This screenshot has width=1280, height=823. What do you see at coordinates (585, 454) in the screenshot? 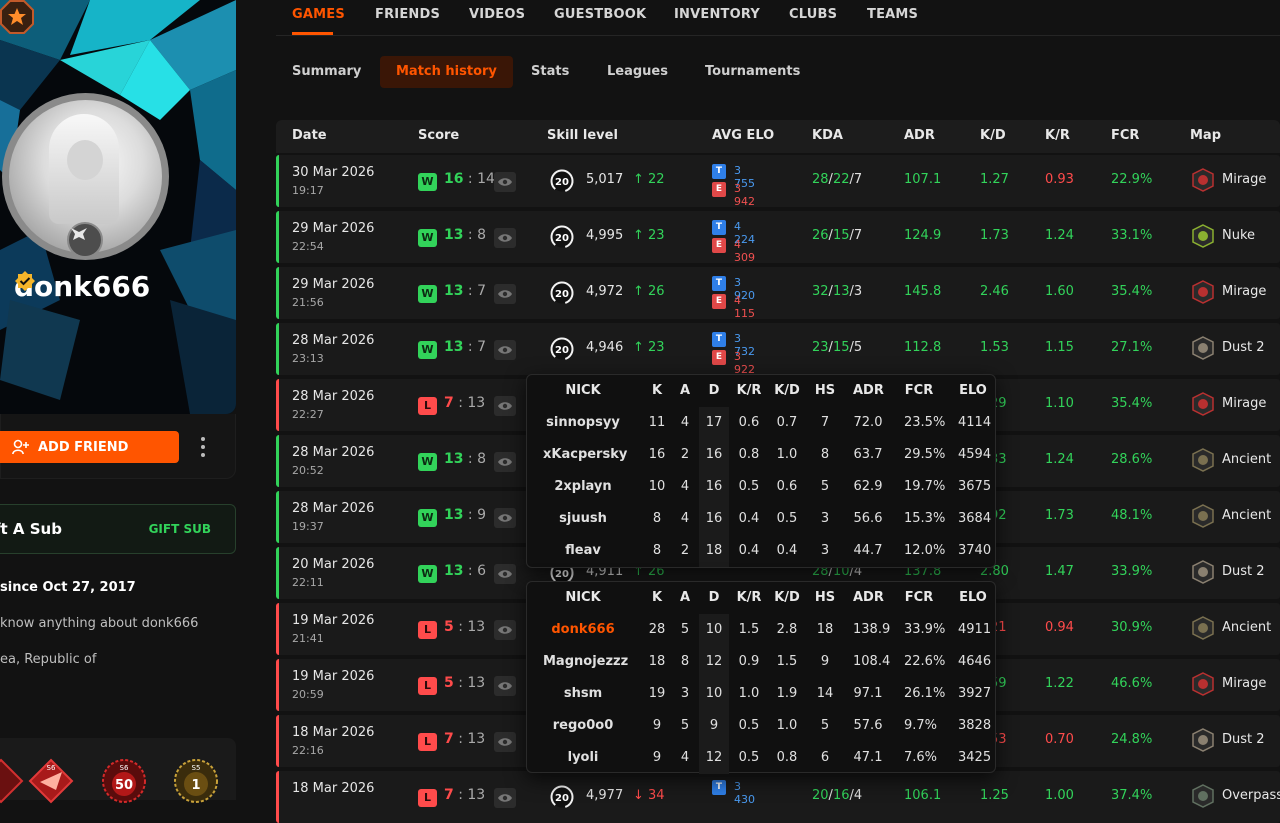
I see `player-nick: xKacpersky` at bounding box center [585, 454].